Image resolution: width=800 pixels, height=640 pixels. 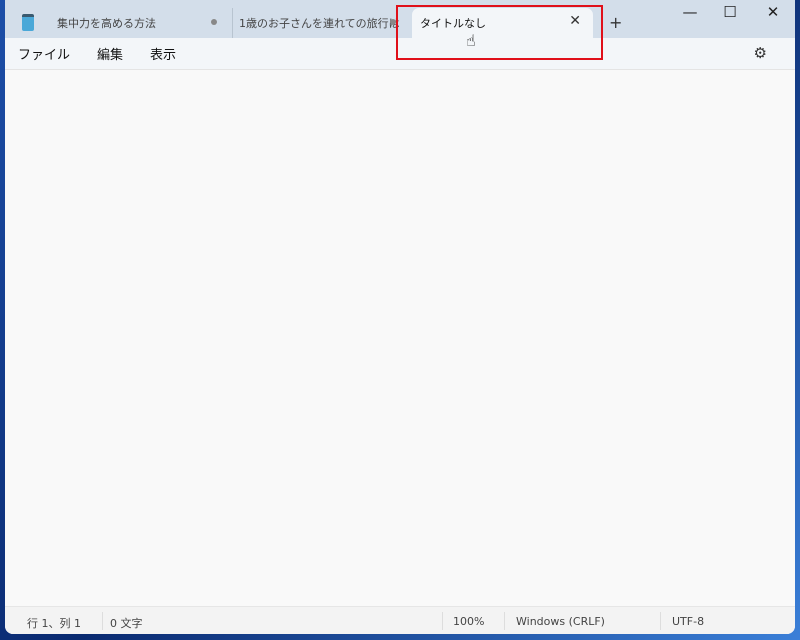 I want to click on new-tab-button: +, so click(x=615, y=22).